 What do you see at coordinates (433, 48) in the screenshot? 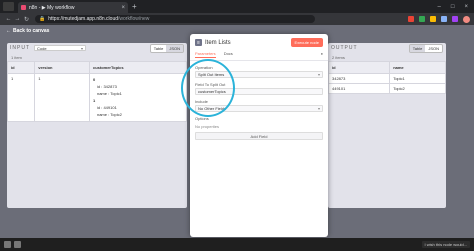
I see `output-json-view-button: JSON` at bounding box center [433, 48].